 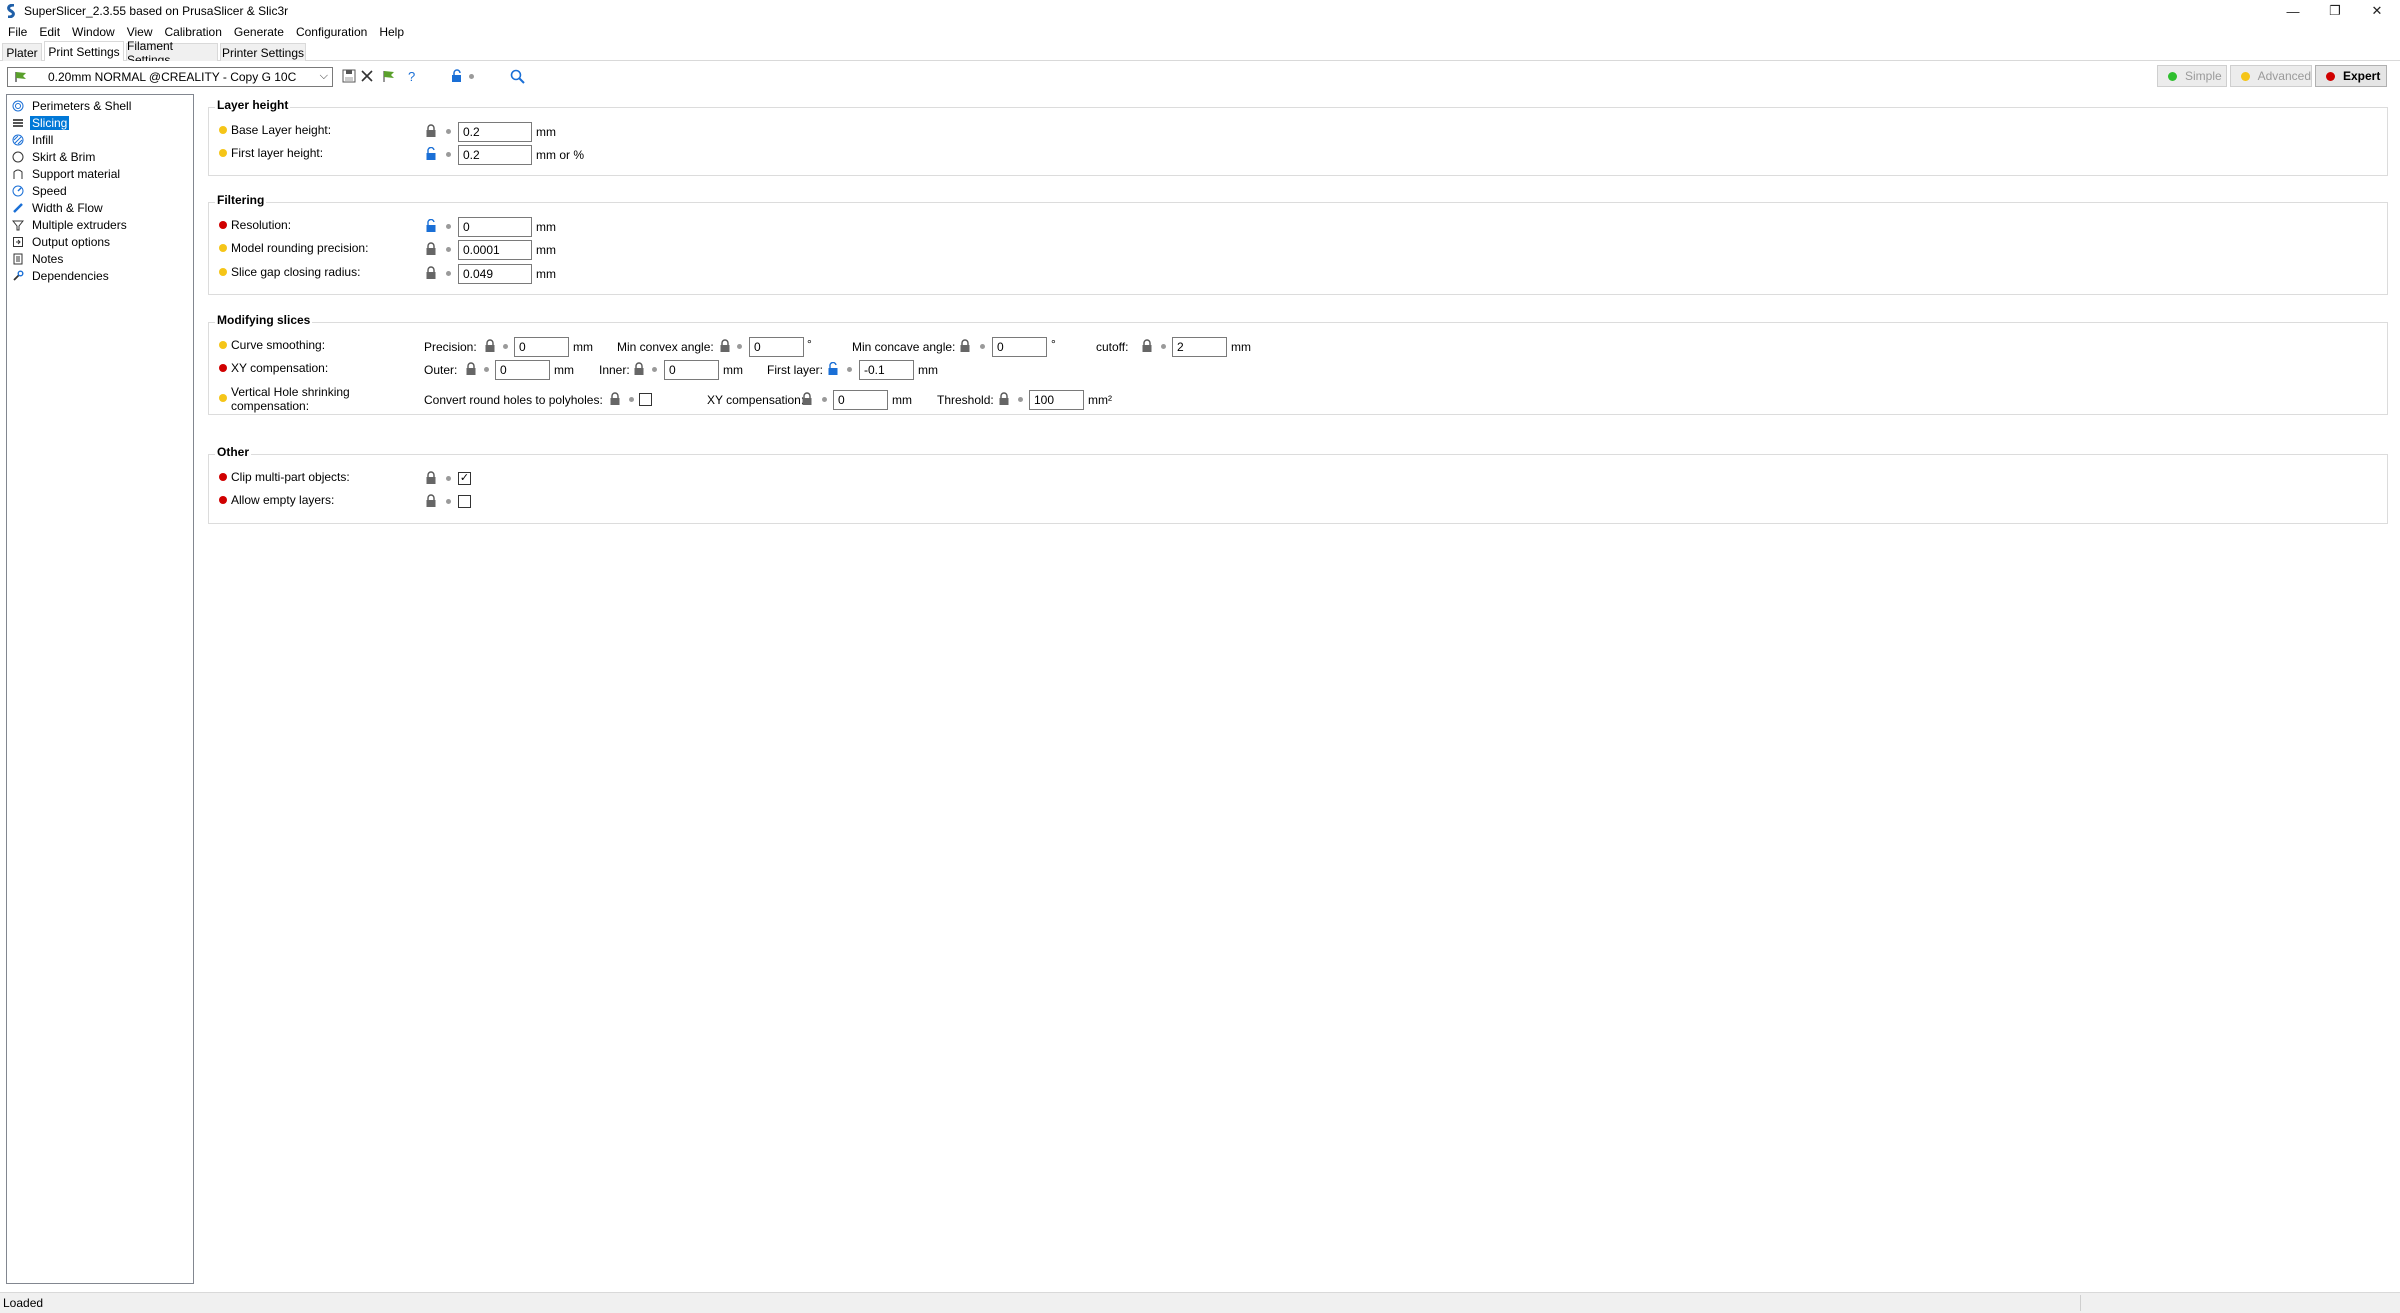 I want to click on lock-legend-button, so click(x=457, y=76).